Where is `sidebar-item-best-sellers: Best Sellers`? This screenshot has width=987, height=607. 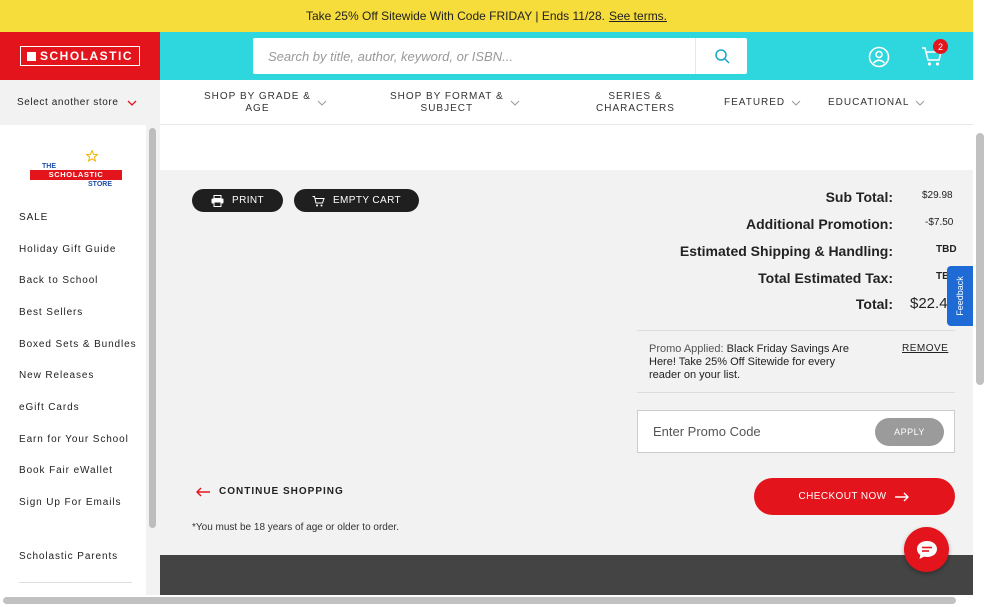 sidebar-item-best-sellers: Best Sellers is located at coordinates (51, 312).